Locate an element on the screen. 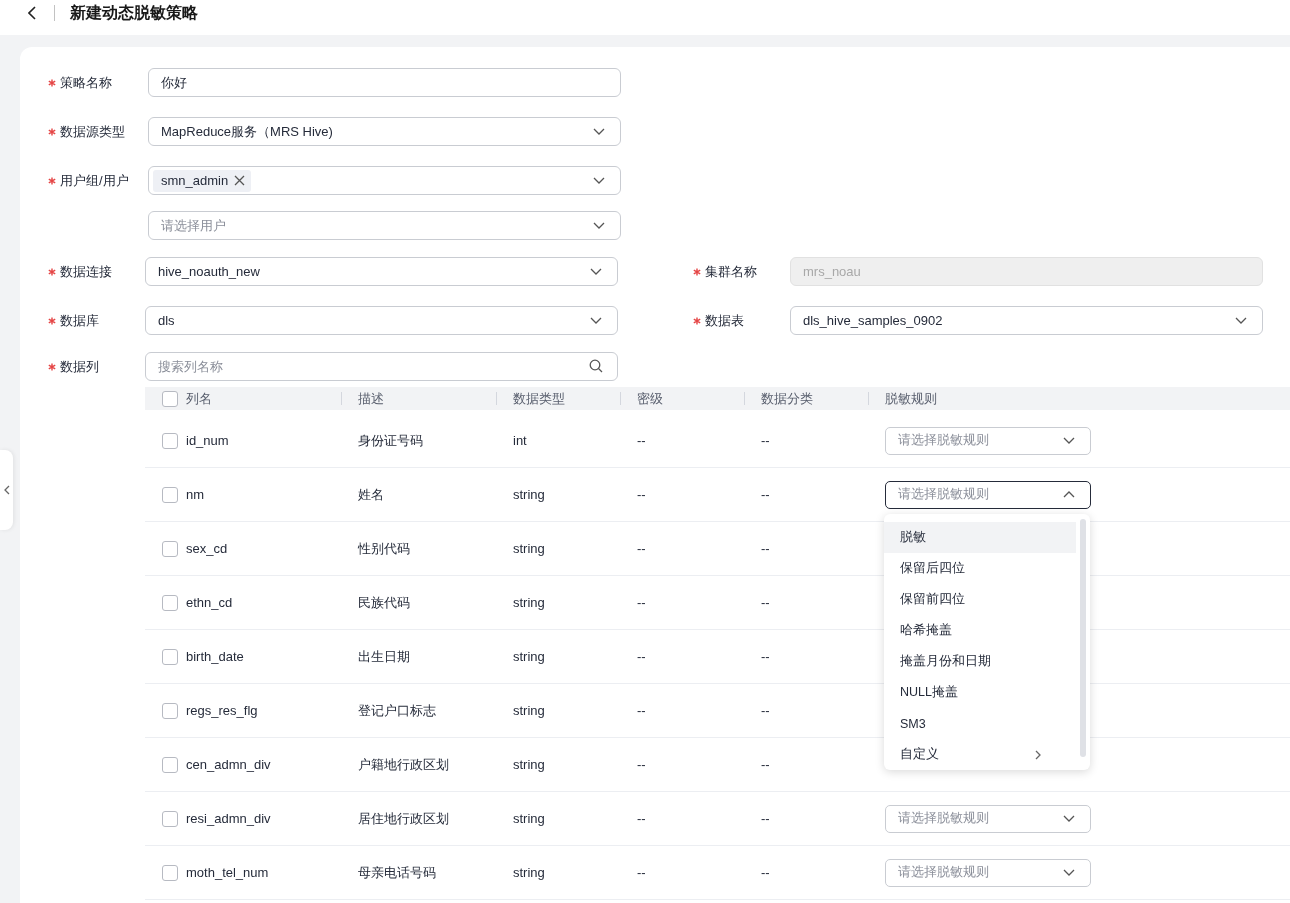 The width and height of the screenshot is (1290, 903). table-cell: 户籍地行政区划 is located at coordinates (403, 764).